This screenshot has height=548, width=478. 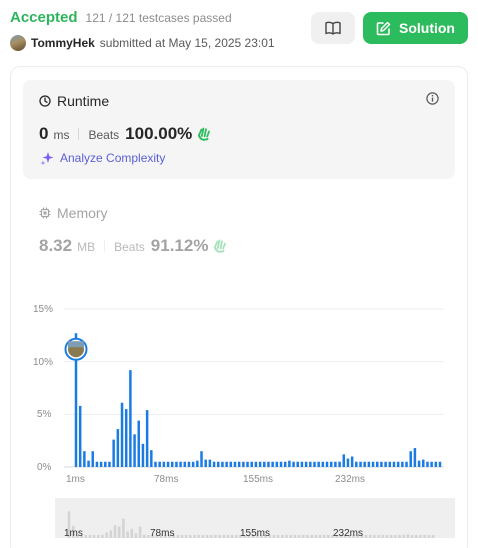 What do you see at coordinates (44, 467) in the screenshot?
I see `y-tick-label: 0%` at bounding box center [44, 467].